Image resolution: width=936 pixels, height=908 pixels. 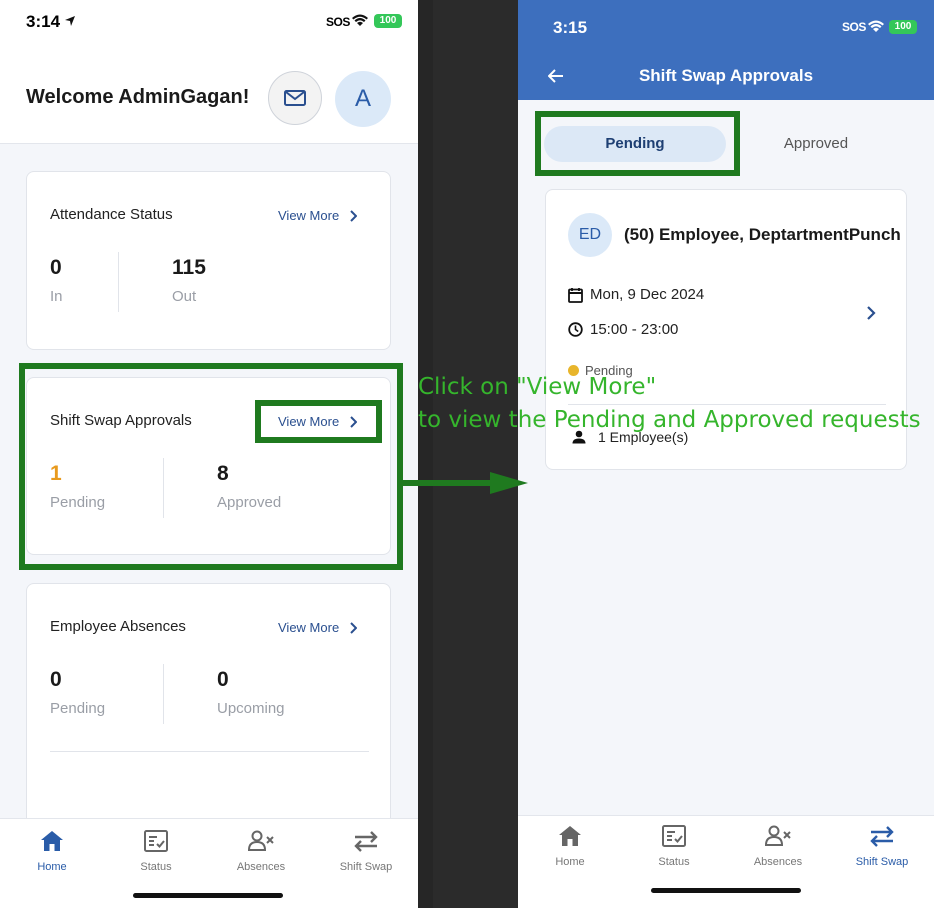 I want to click on request-date-row: Mon, 9 Dec 2024, so click(x=636, y=294).